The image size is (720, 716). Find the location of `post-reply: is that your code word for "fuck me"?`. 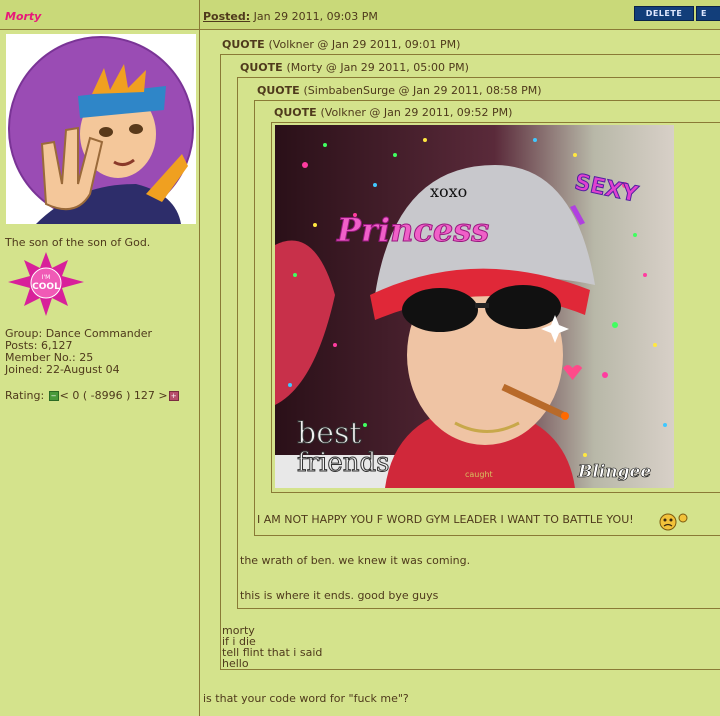

post-reply: is that your code word for "fuck me"? is located at coordinates (306, 698).